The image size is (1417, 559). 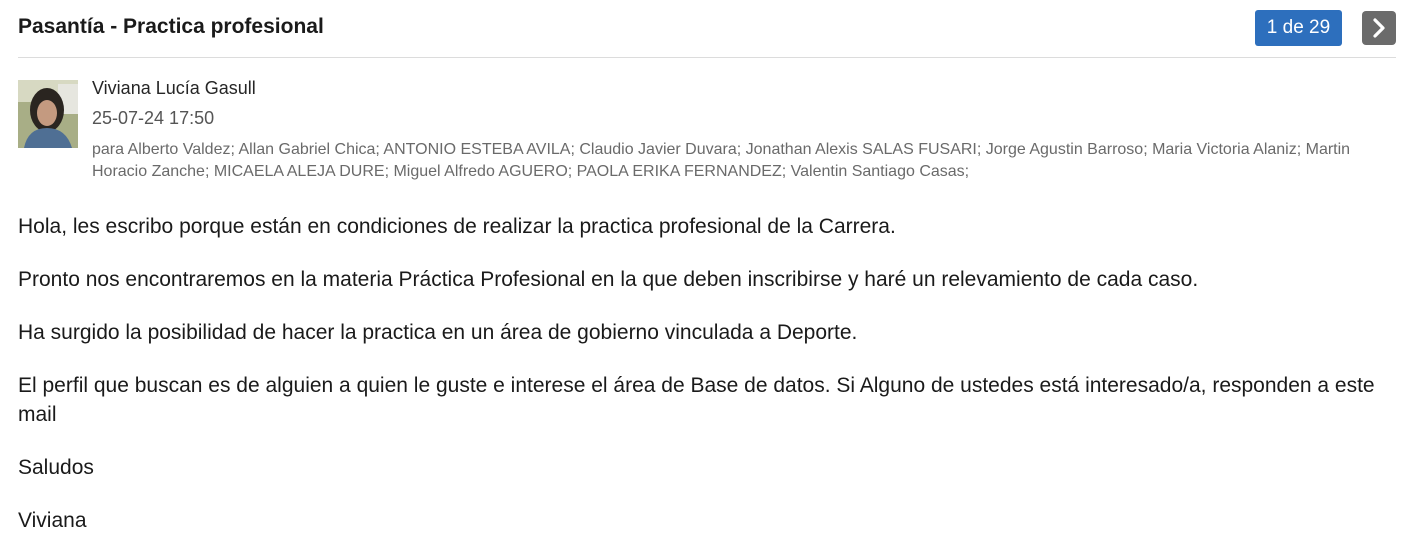 What do you see at coordinates (56, 467) in the screenshot?
I see `body-paragraph: Saludos` at bounding box center [56, 467].